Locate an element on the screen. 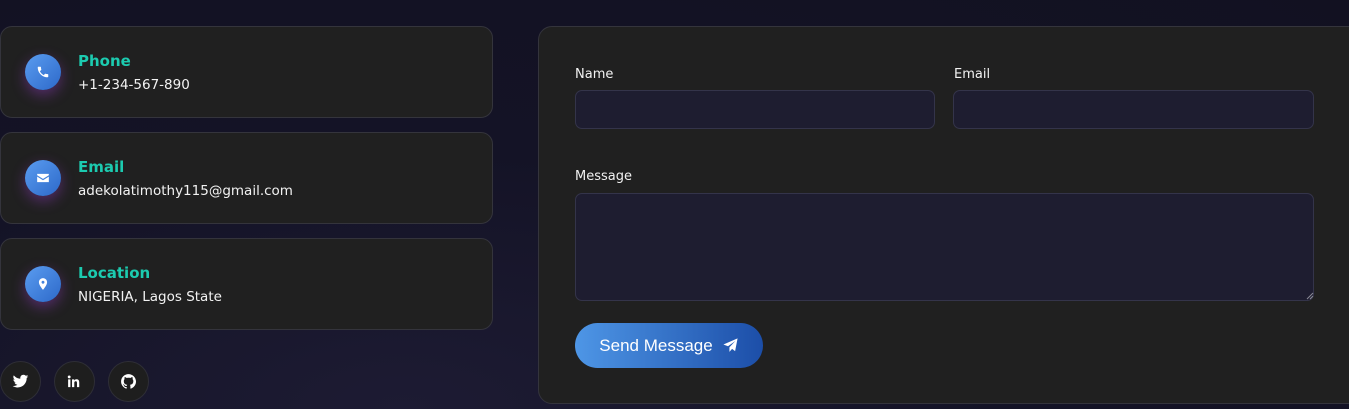 This screenshot has width=1349, height=409. phone-value: +1-234-567-890 is located at coordinates (134, 85).